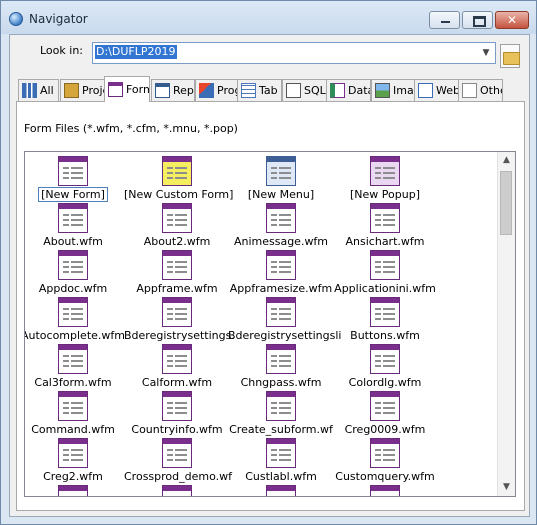  Describe the element at coordinates (385, 289) in the screenshot. I see `item-label: Applicationini.wfm` at that location.